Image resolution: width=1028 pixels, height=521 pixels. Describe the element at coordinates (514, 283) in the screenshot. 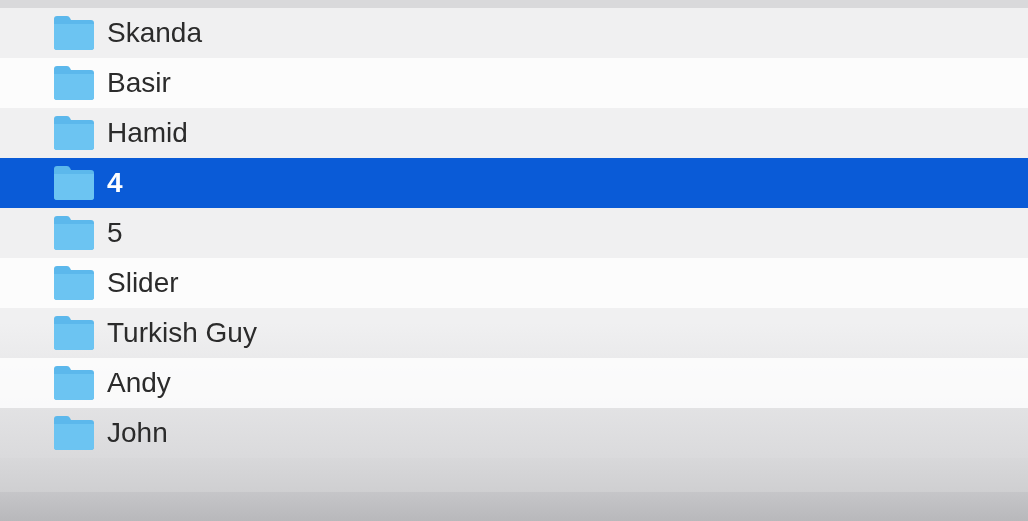

I see `folder-row: Slider` at that location.